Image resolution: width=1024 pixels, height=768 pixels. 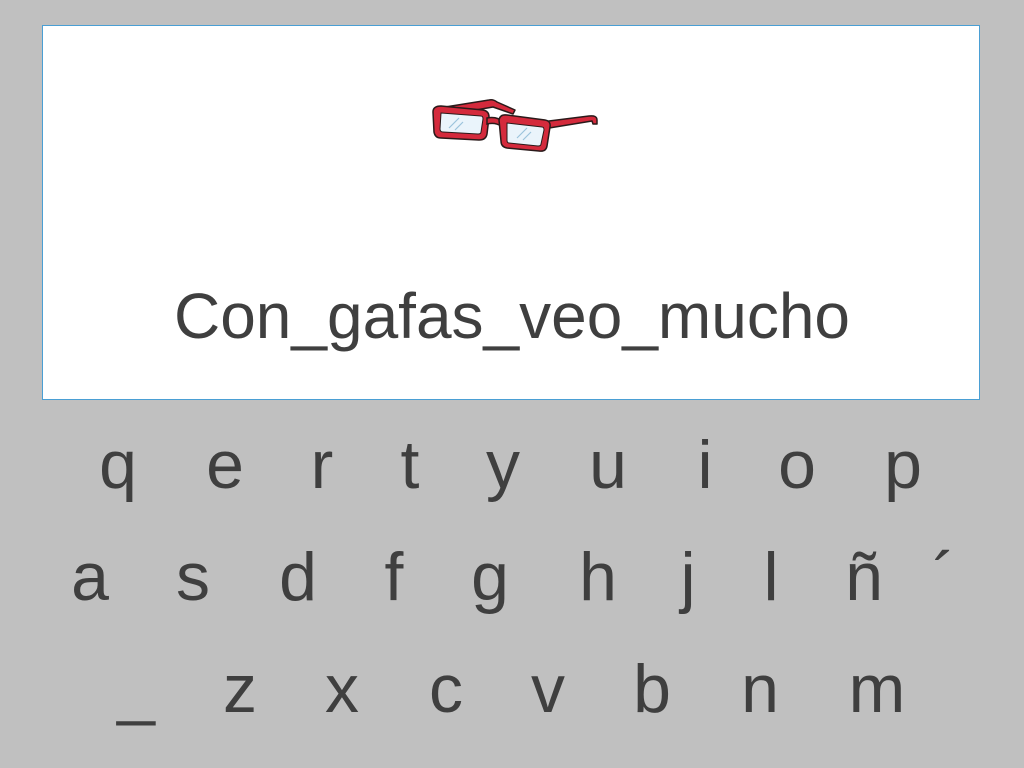 What do you see at coordinates (877, 689) in the screenshot?
I see `key-m: m` at bounding box center [877, 689].